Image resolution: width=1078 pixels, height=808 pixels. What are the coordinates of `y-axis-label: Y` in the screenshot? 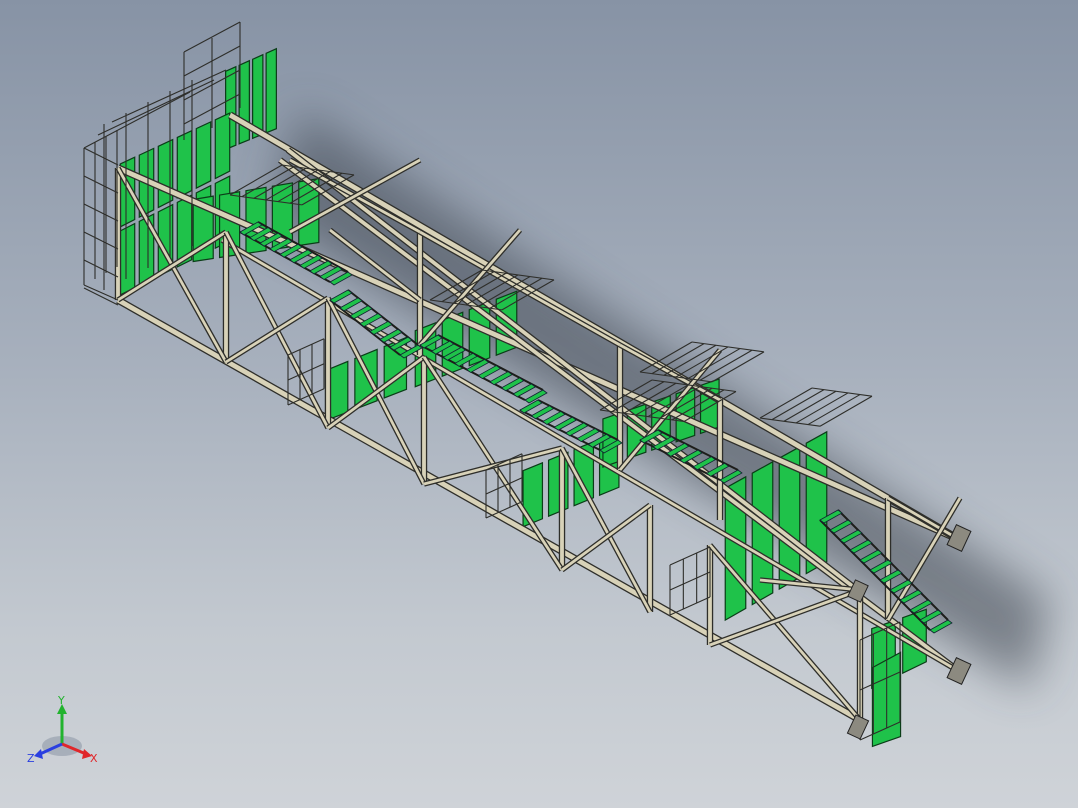 It's located at (61, 700).